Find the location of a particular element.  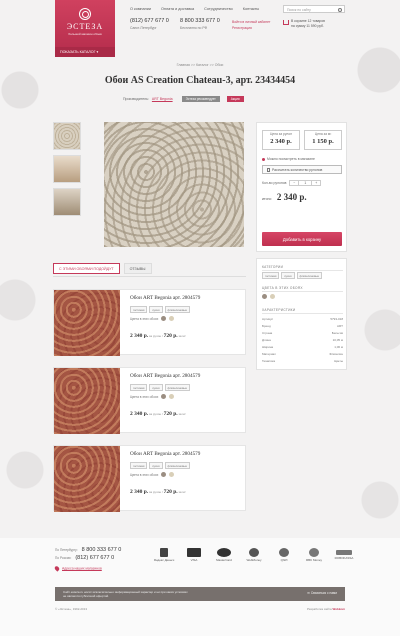

logo-tagline: большой магазин обоев is located at coordinates (85, 34).